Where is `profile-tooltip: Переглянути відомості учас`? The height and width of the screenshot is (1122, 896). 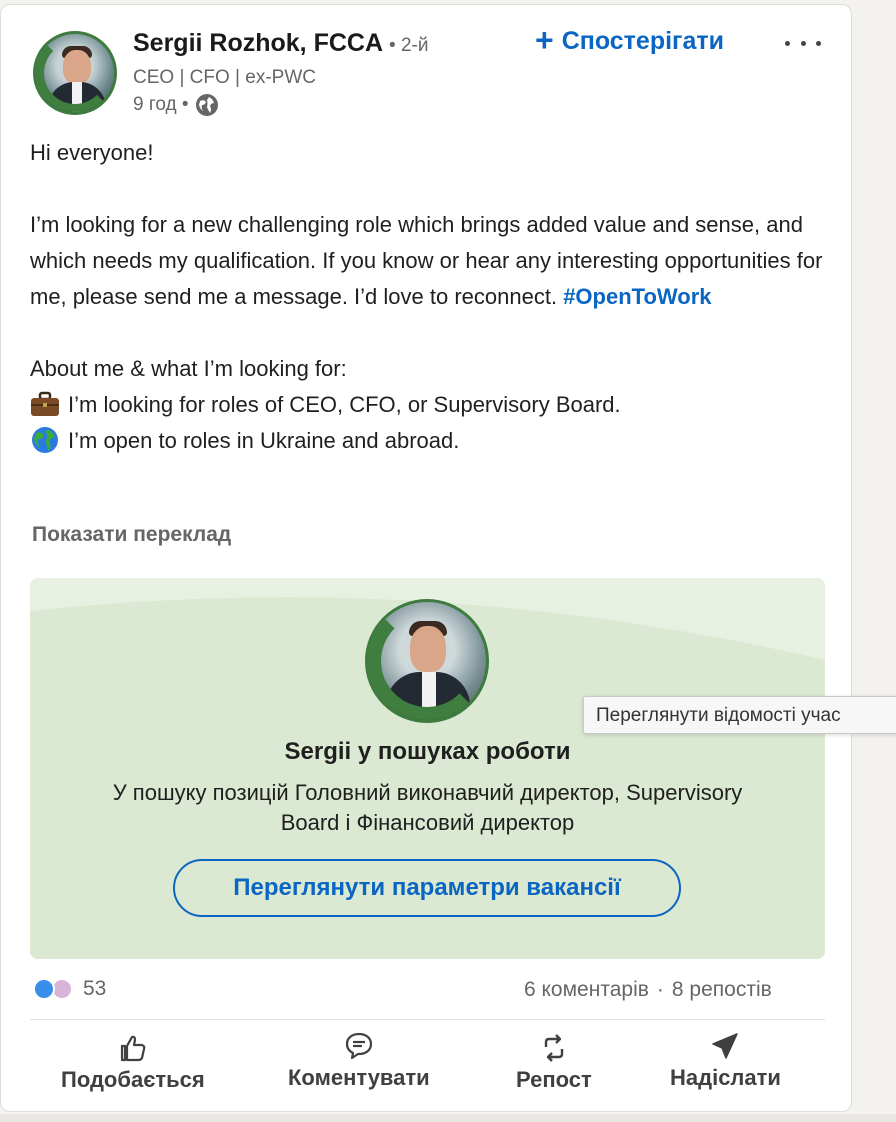
profile-tooltip: Переглянути відомості учас is located at coordinates (739, 715).